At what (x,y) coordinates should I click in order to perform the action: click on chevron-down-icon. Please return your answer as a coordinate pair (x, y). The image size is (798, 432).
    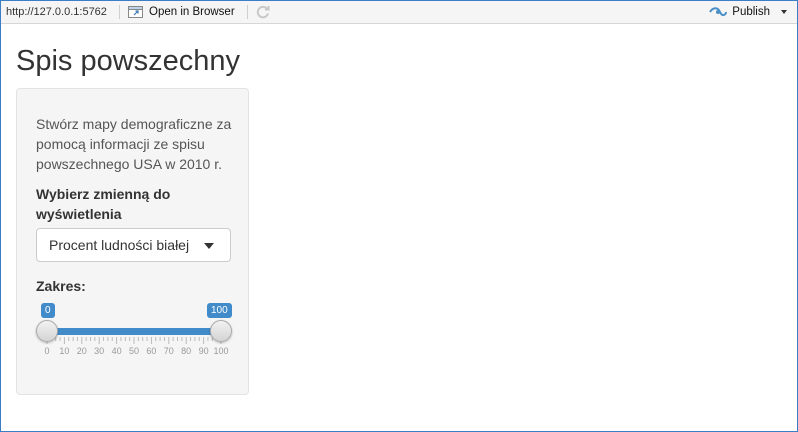
    Looking at the image, I should click on (209, 246).